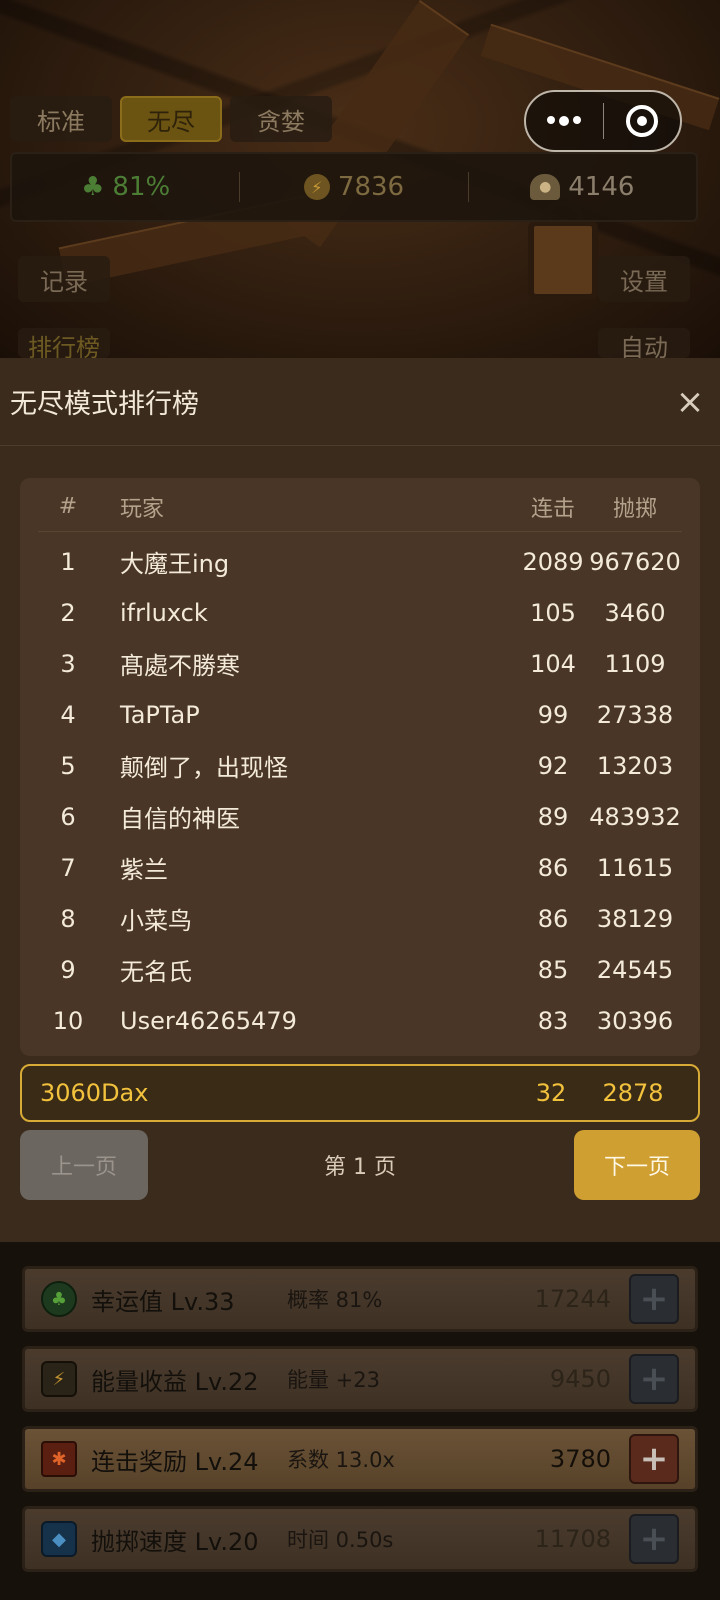 The image size is (720, 1600). Describe the element at coordinates (360, 1379) in the screenshot. I see `upgrade-energy: ⚡ 能量收益 Lv.22 能量 +23 9450 +` at that location.